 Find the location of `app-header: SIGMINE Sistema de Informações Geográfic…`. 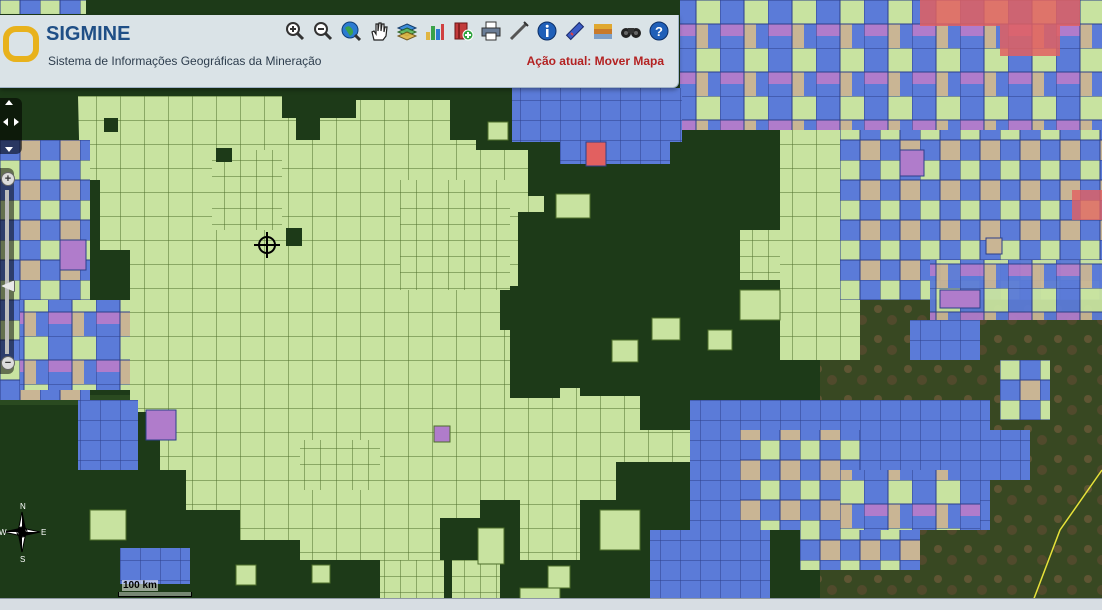

app-header: SIGMINE Sistema de Informações Geográfic… is located at coordinates (339, 51).